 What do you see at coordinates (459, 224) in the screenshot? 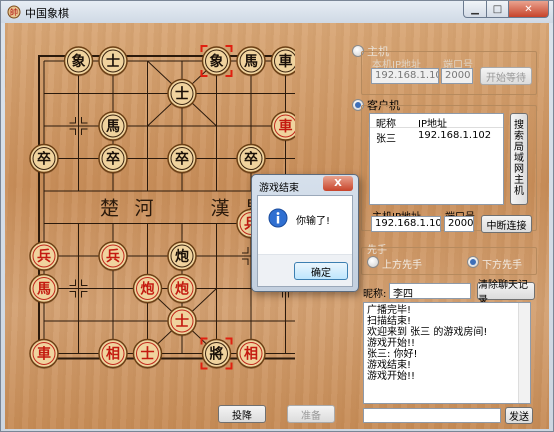
I see `client-port-field: 2000` at bounding box center [459, 224].